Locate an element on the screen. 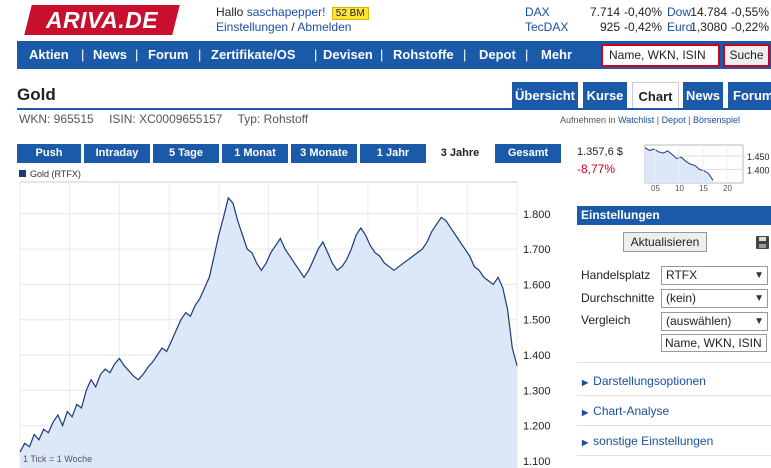 Image resolution: width=771 pixels, height=468 pixels. range-3-monate: 3 Monate is located at coordinates (324, 153).